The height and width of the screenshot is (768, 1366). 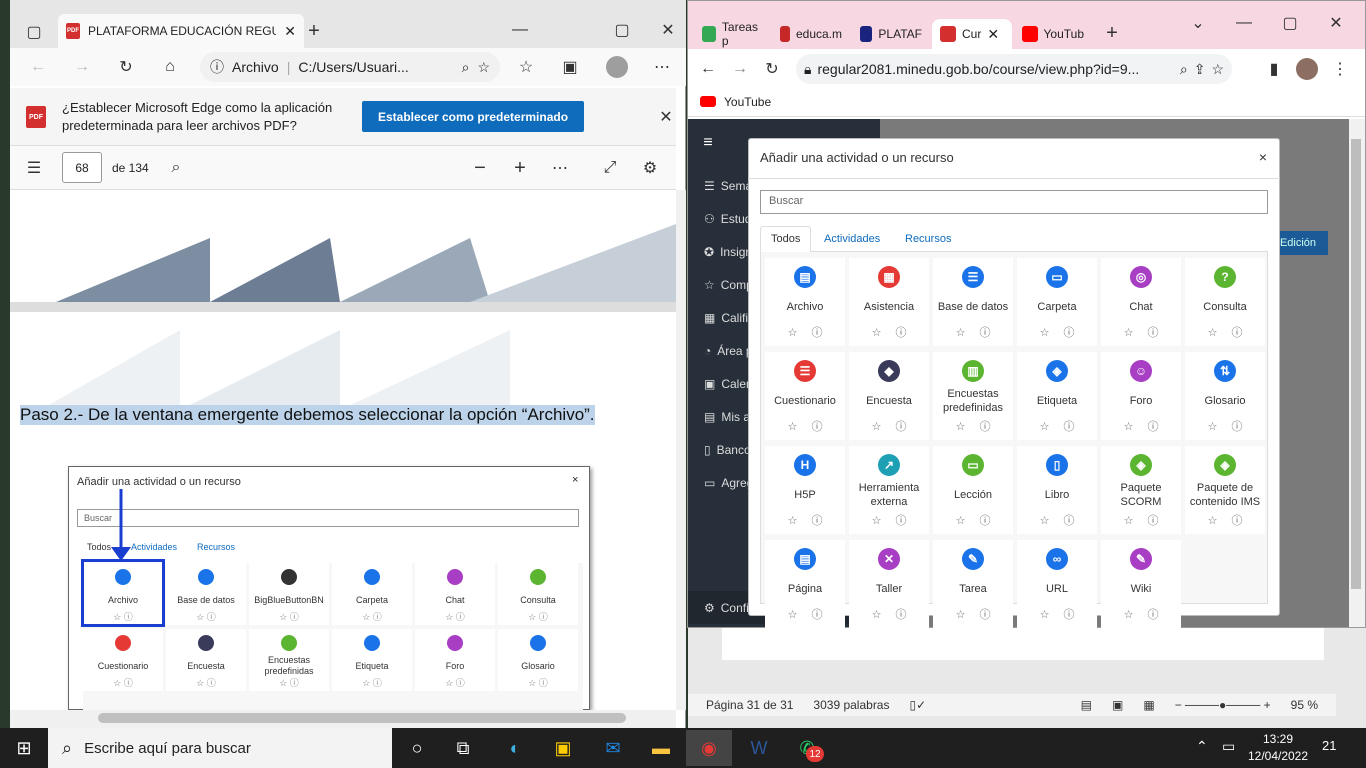 I want to click on share-icon: ⇪, so click(x=1200, y=69).